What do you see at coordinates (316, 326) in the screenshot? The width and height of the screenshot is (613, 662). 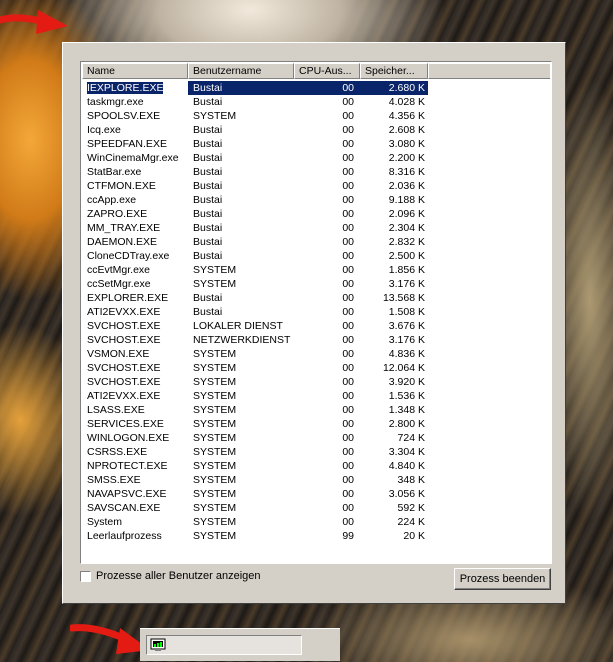 I see `process-row: SVCHOST.EXE LOKALER DIENST 00 3.676 K` at bounding box center [316, 326].